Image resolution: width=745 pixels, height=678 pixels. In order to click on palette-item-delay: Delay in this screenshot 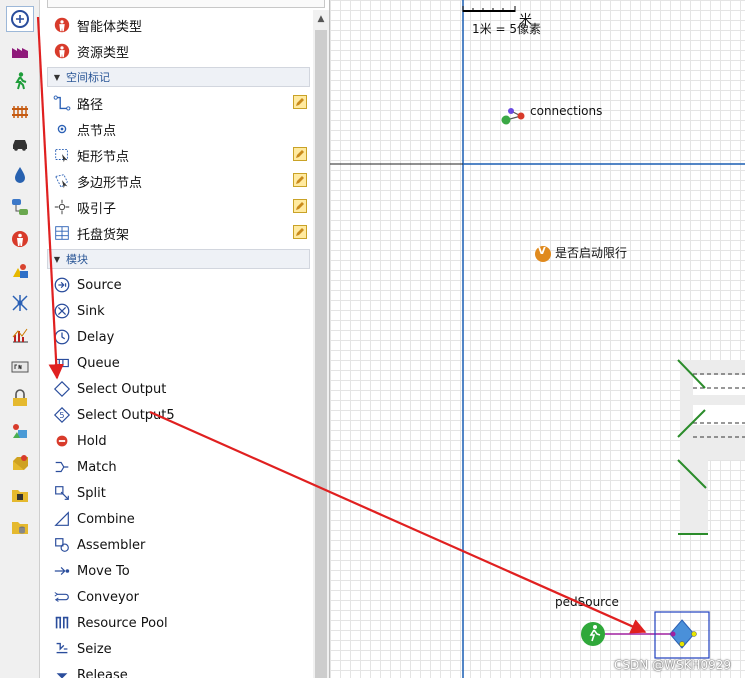, I will do `click(179, 337)`.